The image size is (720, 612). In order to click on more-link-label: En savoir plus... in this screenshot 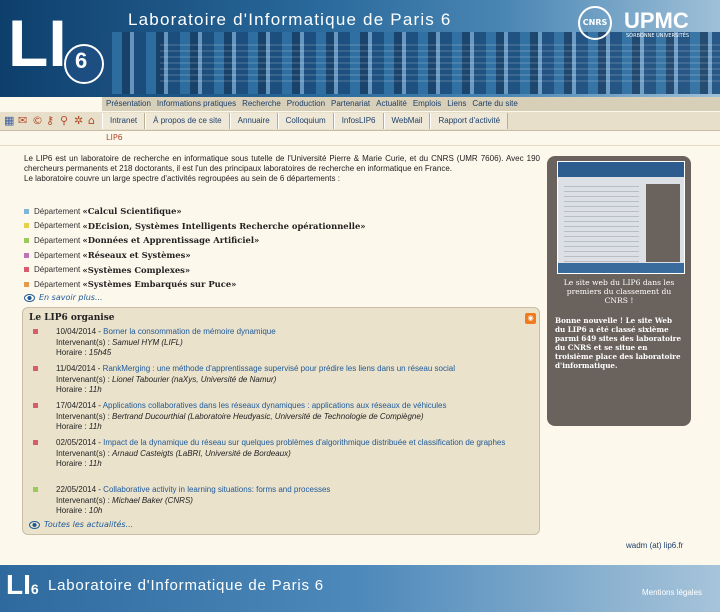, I will do `click(71, 297)`.